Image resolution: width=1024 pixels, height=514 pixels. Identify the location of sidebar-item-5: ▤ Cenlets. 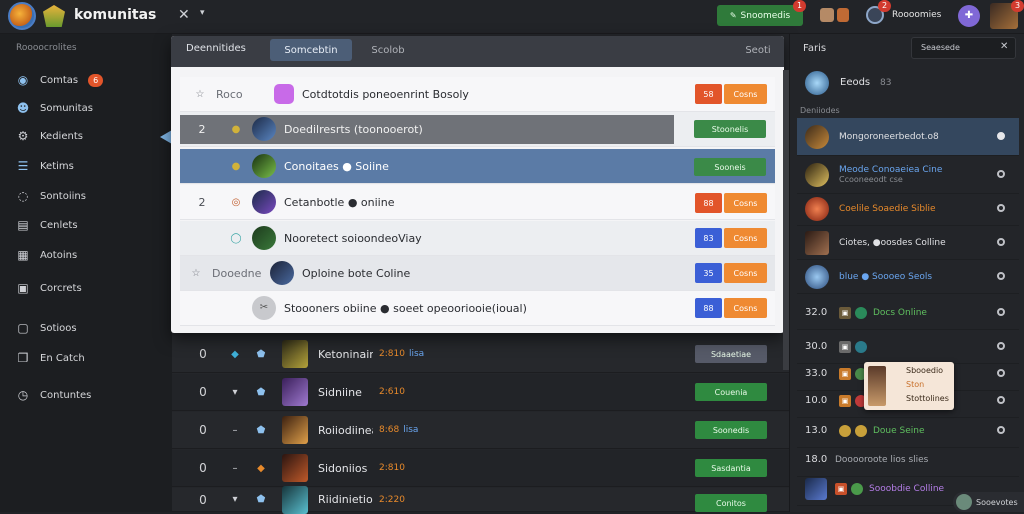
(91, 225).